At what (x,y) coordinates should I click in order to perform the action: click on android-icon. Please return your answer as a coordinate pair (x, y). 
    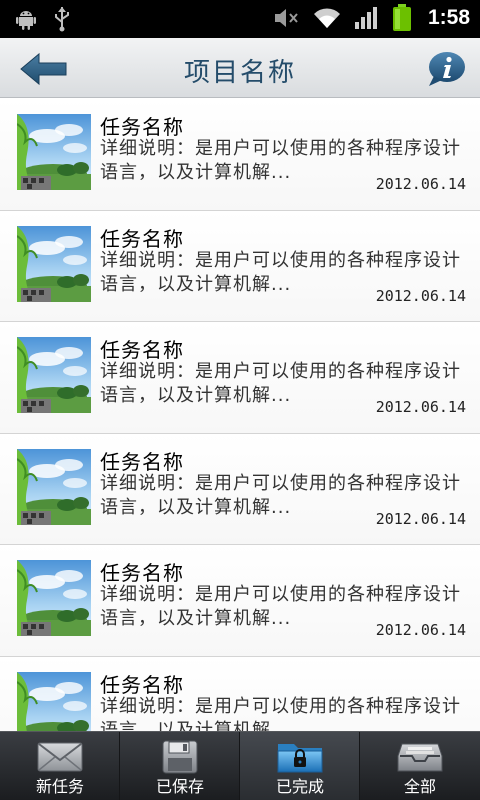
    Looking at the image, I should click on (26, 20).